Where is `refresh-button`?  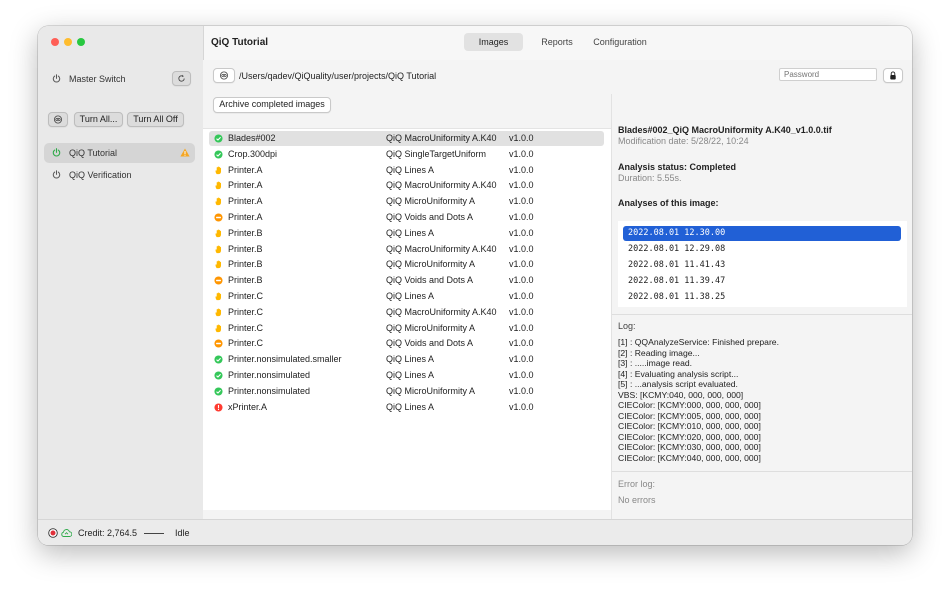
refresh-button is located at coordinates (181, 78).